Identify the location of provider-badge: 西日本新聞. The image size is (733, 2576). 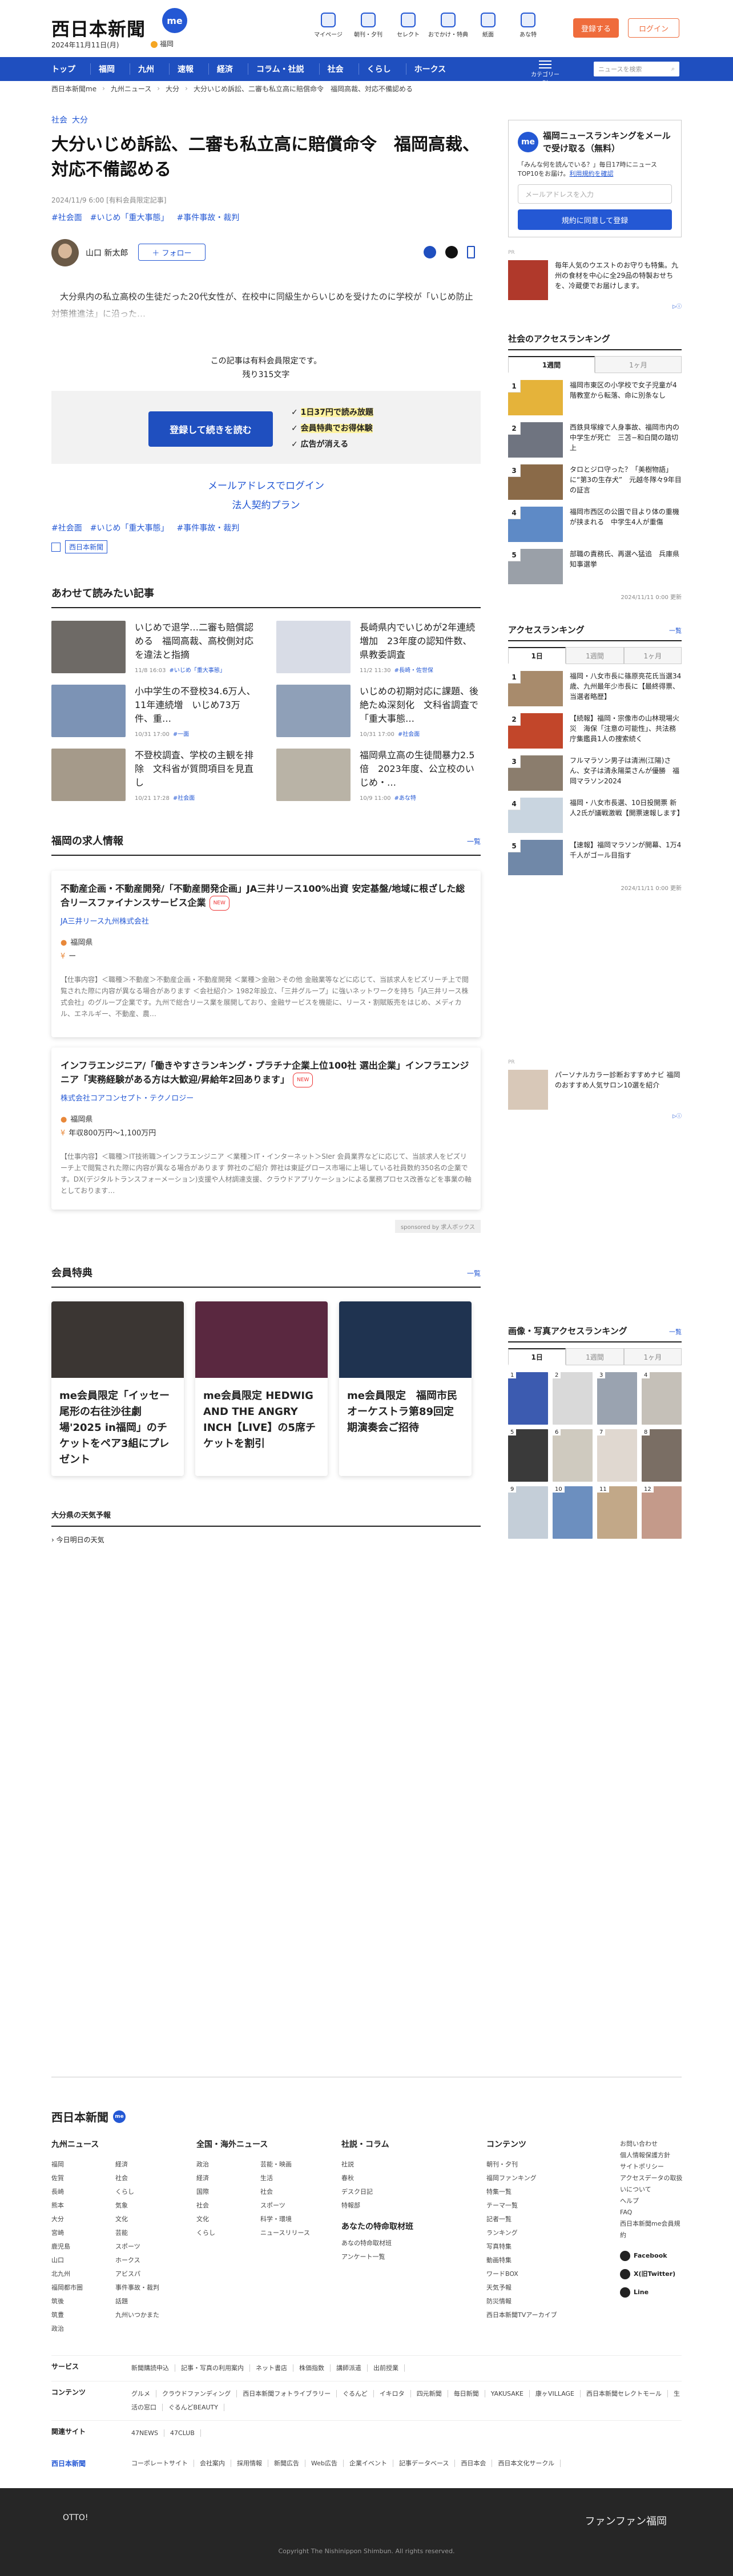
(86, 546).